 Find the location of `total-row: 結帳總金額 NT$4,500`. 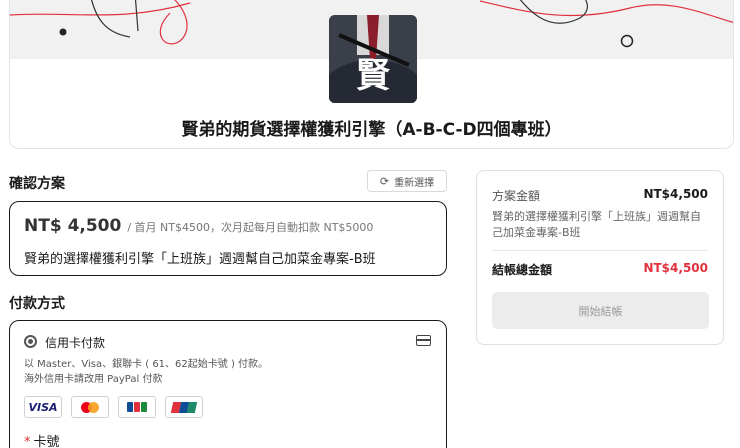

total-row: 結帳總金額 NT$4,500 is located at coordinates (600, 269).